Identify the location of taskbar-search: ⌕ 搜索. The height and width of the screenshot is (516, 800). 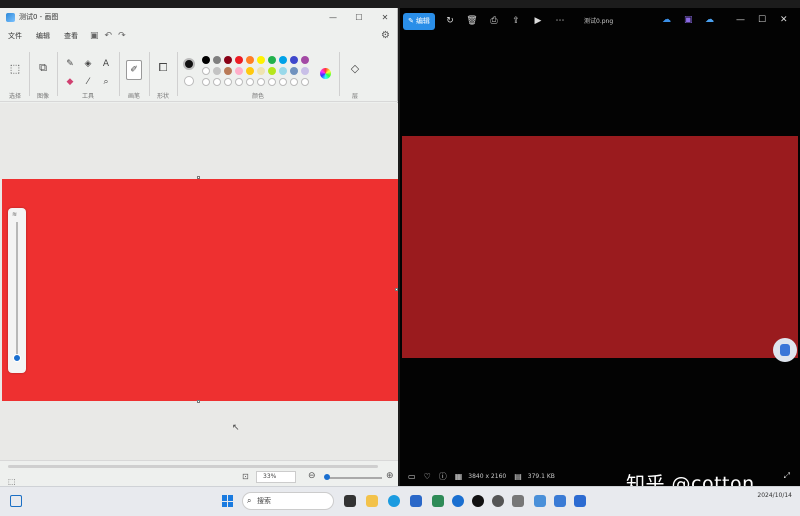
(288, 501).